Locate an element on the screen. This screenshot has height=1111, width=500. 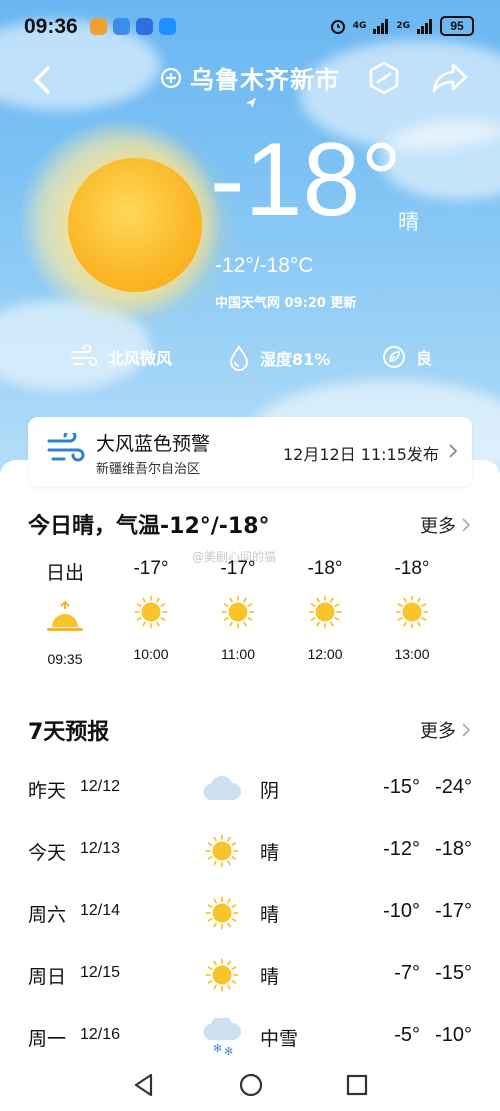
day-date: 12/15 is located at coordinates (100, 972).